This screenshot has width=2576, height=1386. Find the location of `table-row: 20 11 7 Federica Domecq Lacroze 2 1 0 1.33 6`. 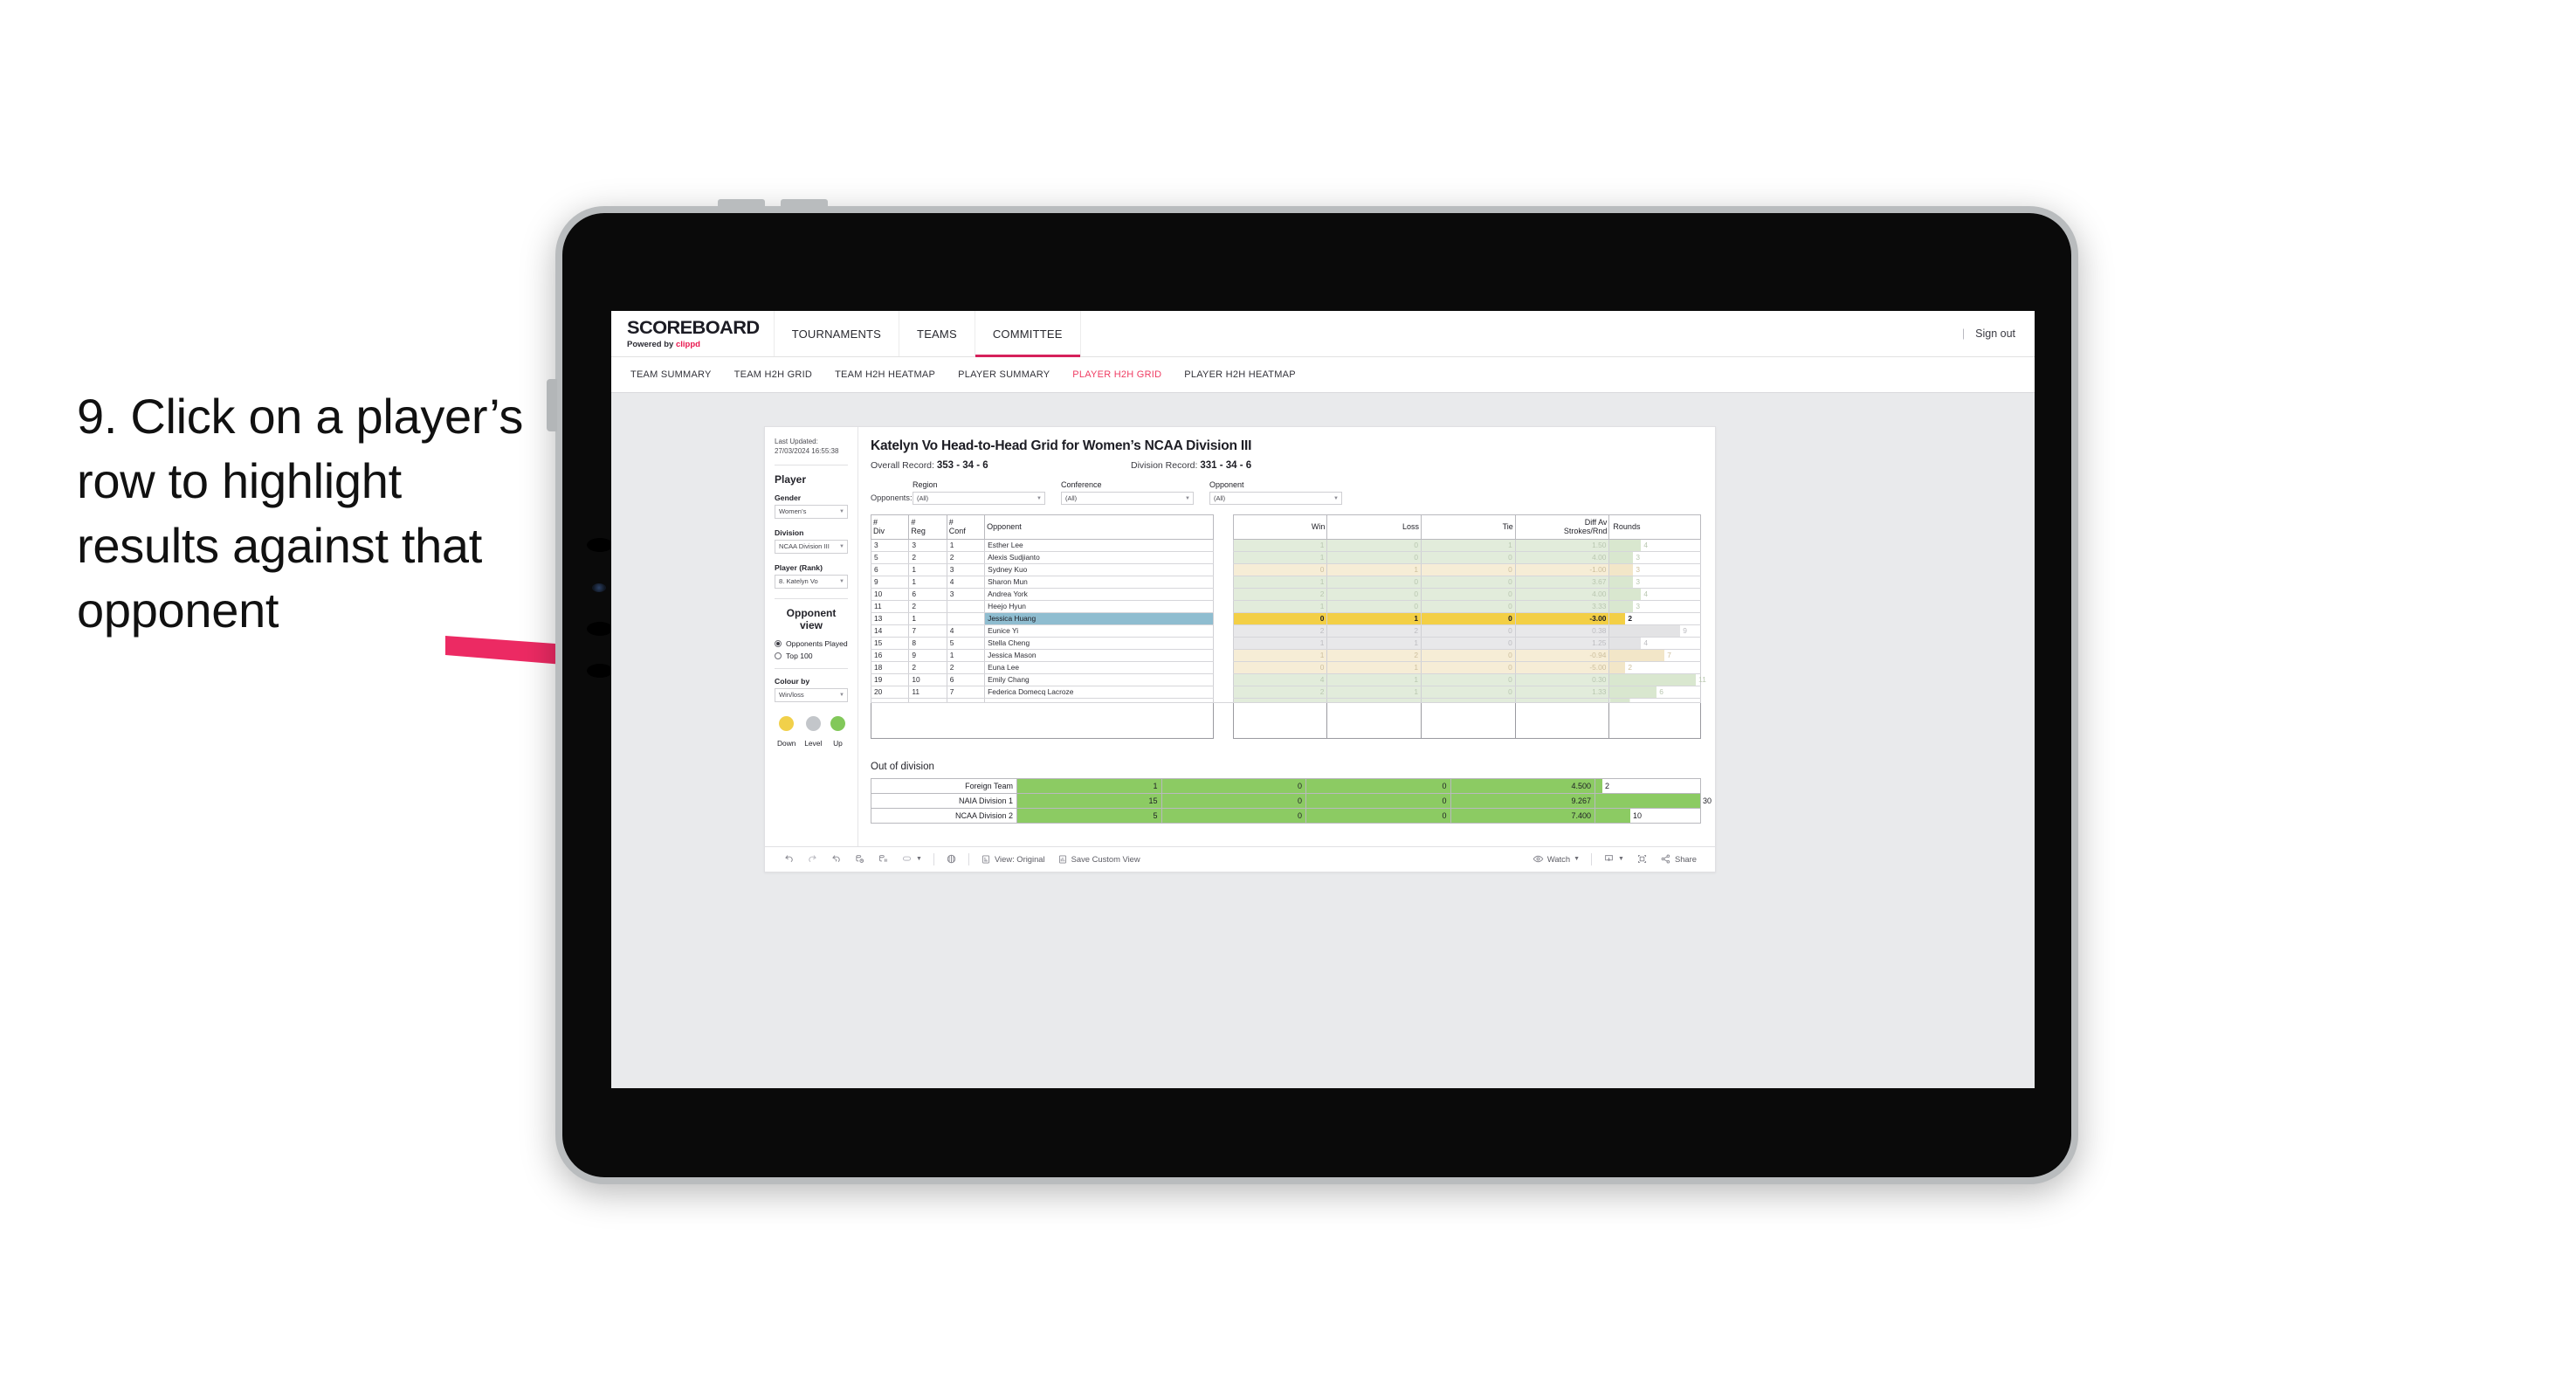

table-row: 20 11 7 Federica Domecq Lacroze 2 1 0 1.33 6 is located at coordinates (1285, 692).